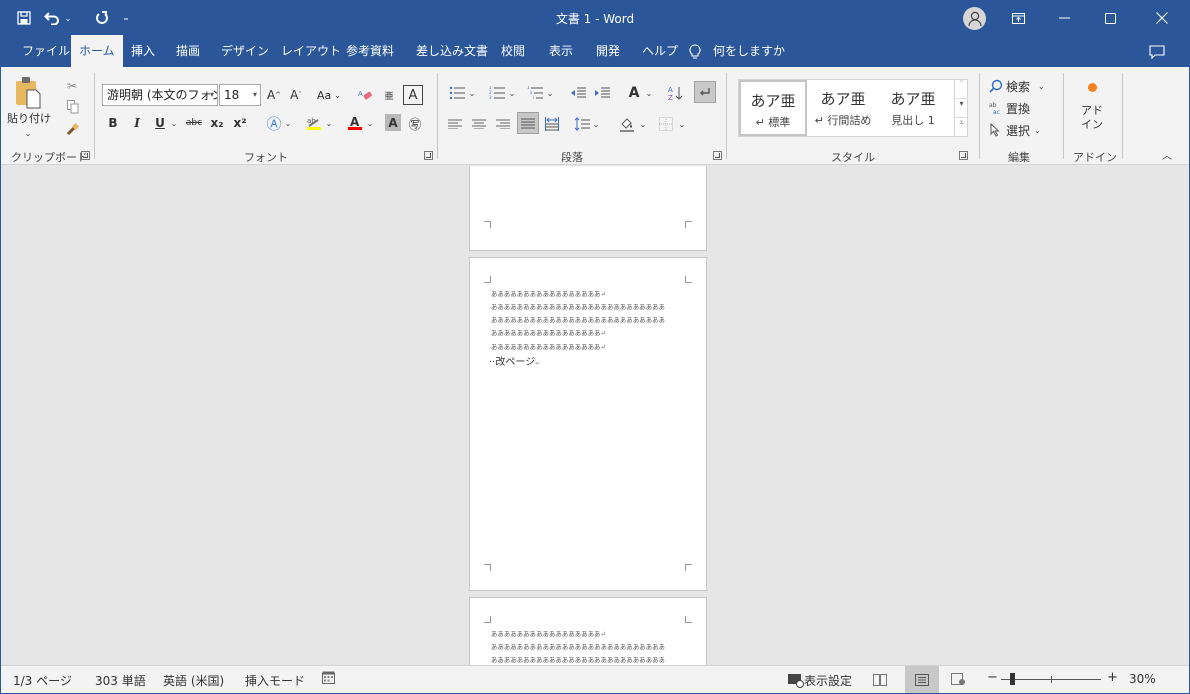 The width and height of the screenshot is (1190, 694). Describe the element at coordinates (602, 93) in the screenshot. I see `increase-indent-icon` at that location.